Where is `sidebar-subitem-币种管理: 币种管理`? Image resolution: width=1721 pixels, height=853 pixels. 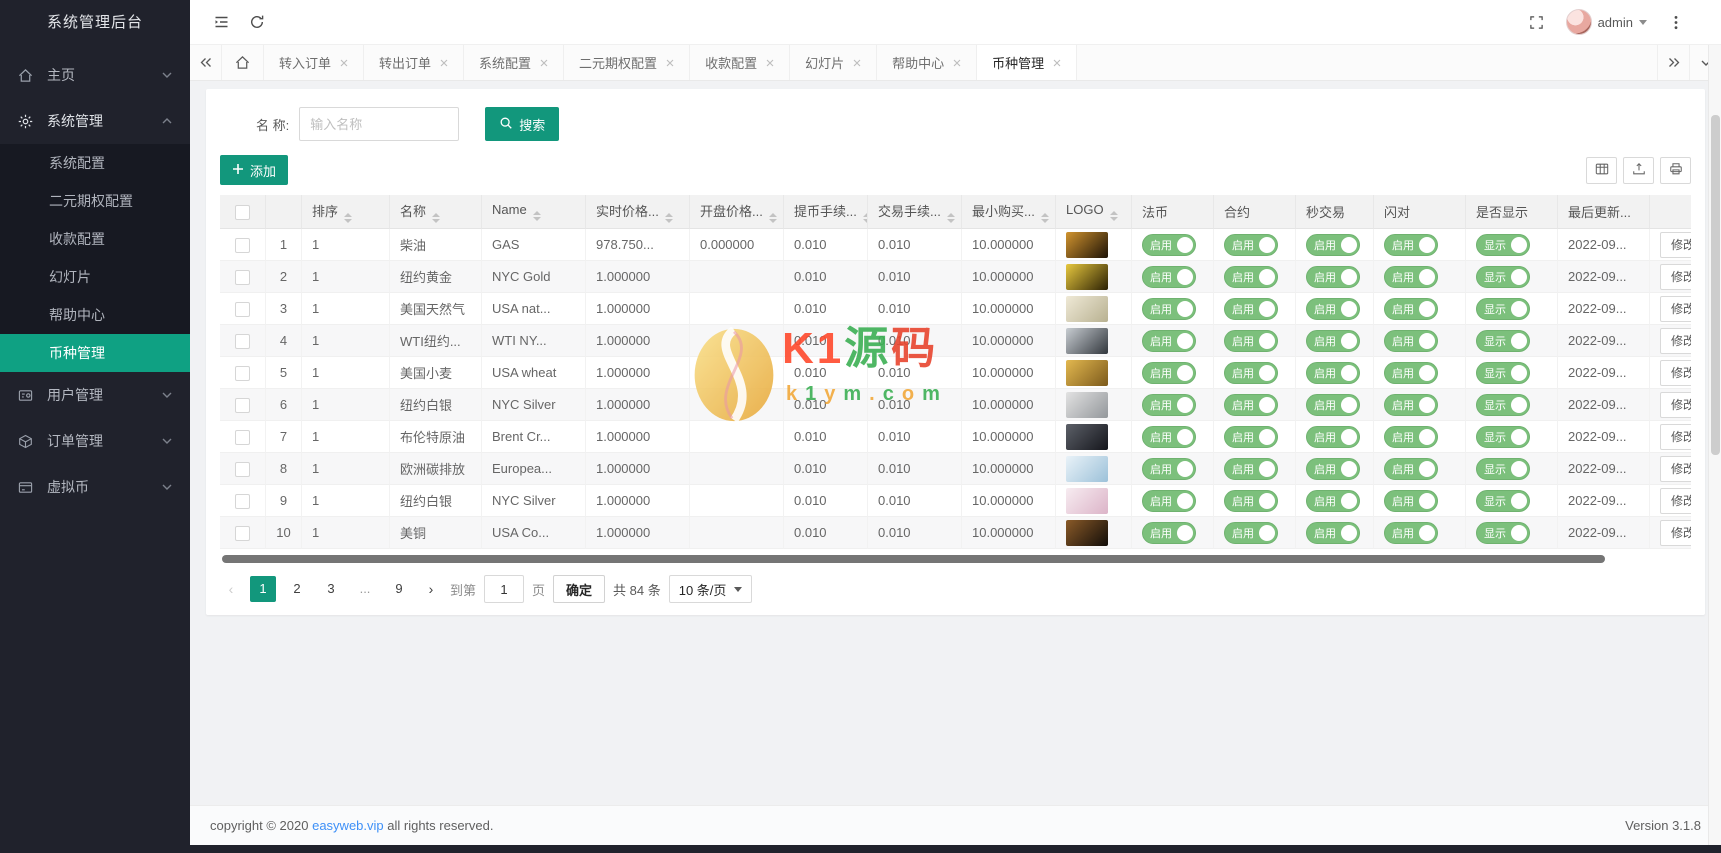
sidebar-subitem-币种管理: 币种管理 is located at coordinates (95, 353).